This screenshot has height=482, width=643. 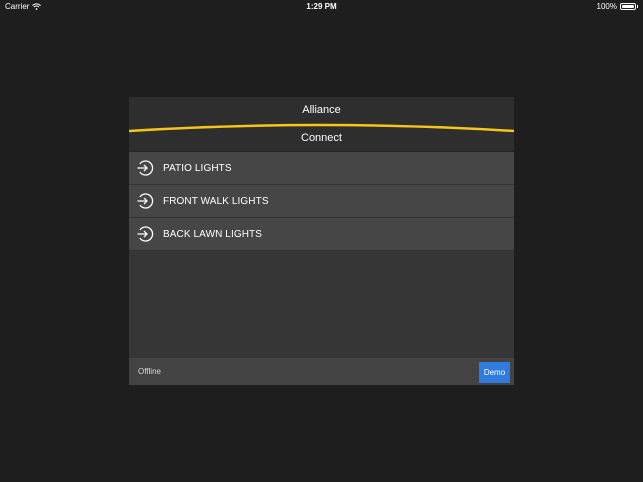 What do you see at coordinates (321, 110) in the screenshot?
I see `panel-title: Alliance` at bounding box center [321, 110].